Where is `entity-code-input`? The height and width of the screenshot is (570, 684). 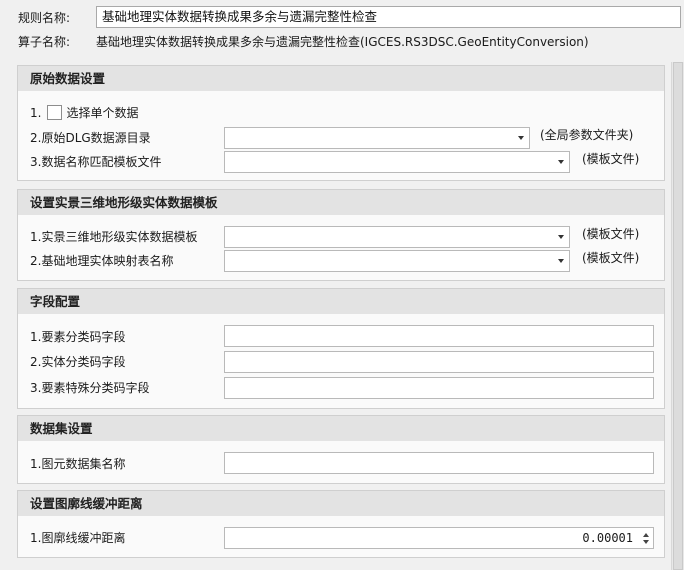
entity-code-input is located at coordinates (439, 362).